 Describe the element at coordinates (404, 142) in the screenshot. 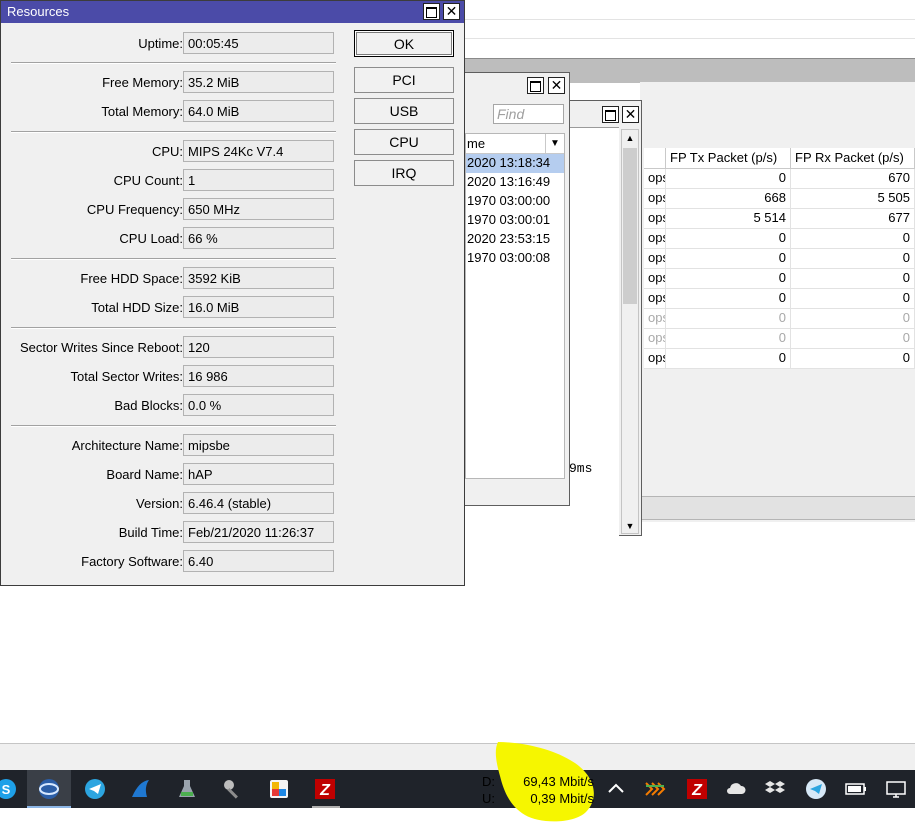

I see `cpu-button: CPU` at that location.